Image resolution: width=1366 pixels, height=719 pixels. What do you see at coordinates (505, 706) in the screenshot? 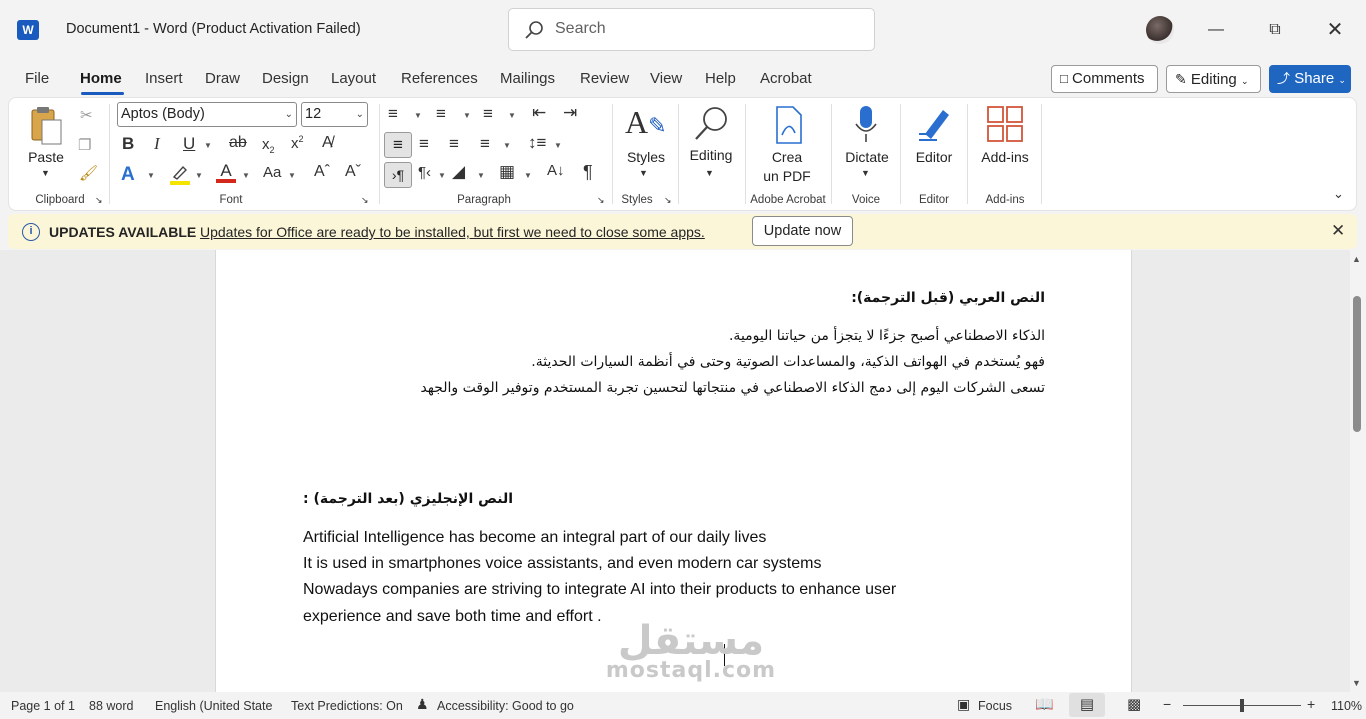
I see `accessibility-status: Accessibility: Good to go` at bounding box center [505, 706].